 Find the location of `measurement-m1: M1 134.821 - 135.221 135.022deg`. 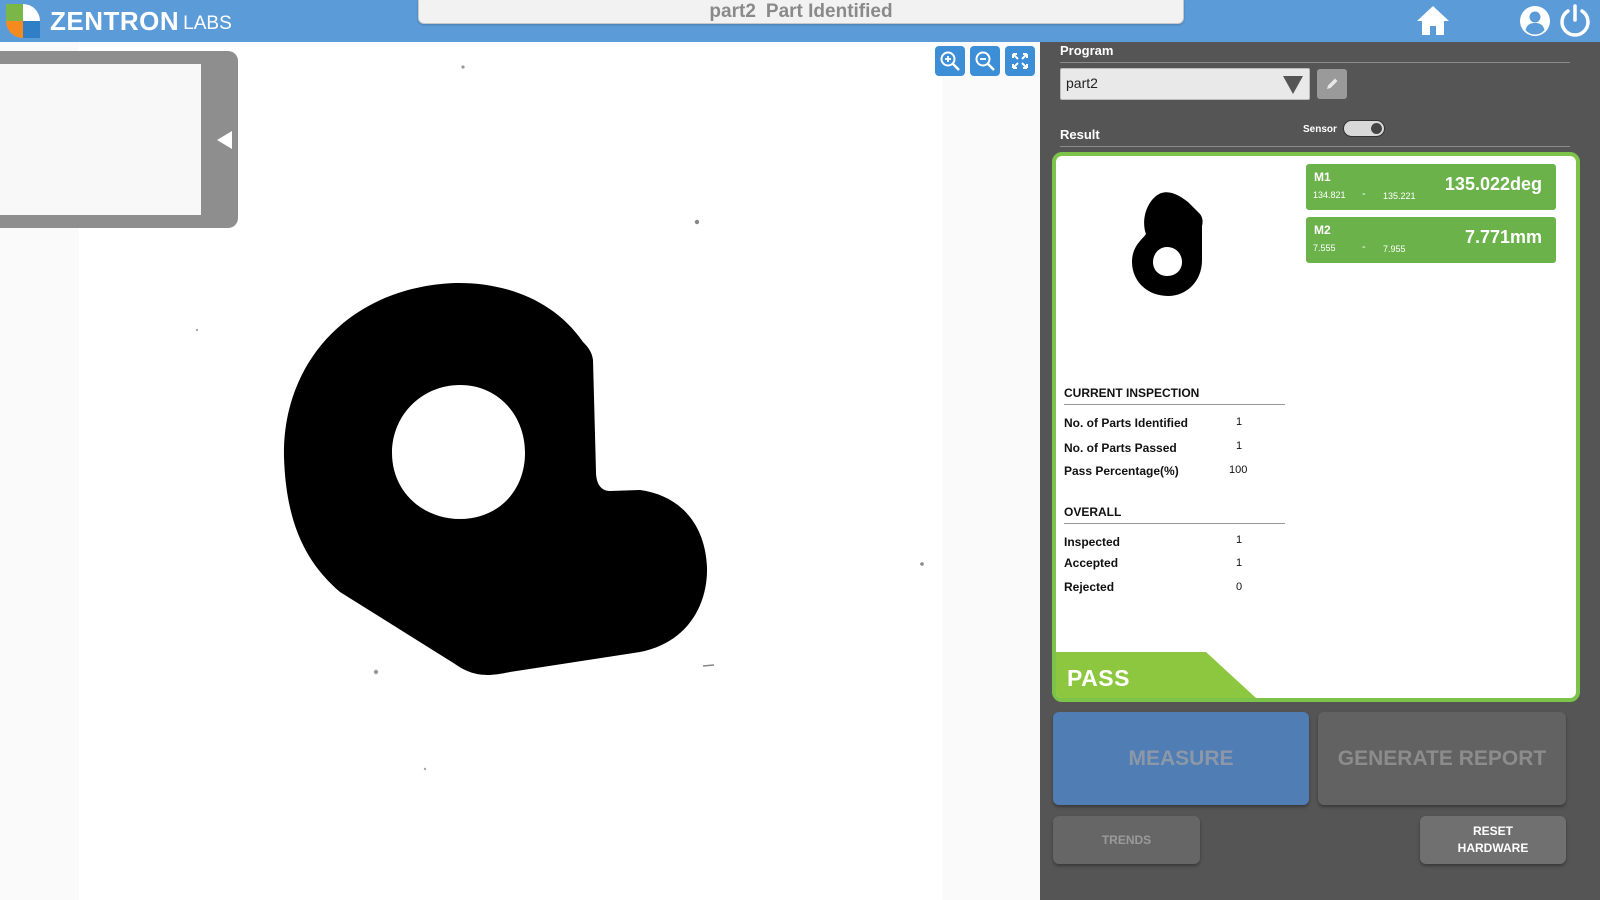

measurement-m1: M1 134.821 - 135.221 135.022deg is located at coordinates (1431, 187).